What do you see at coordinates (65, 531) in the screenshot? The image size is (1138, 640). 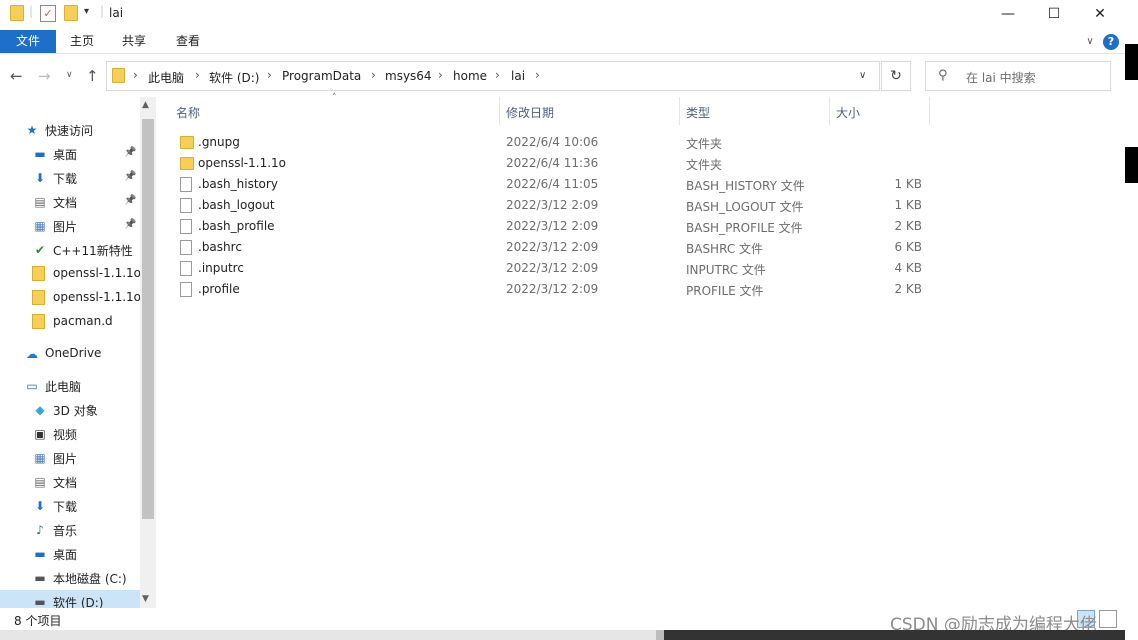 I see `sidebar-item-label: 音乐` at bounding box center [65, 531].